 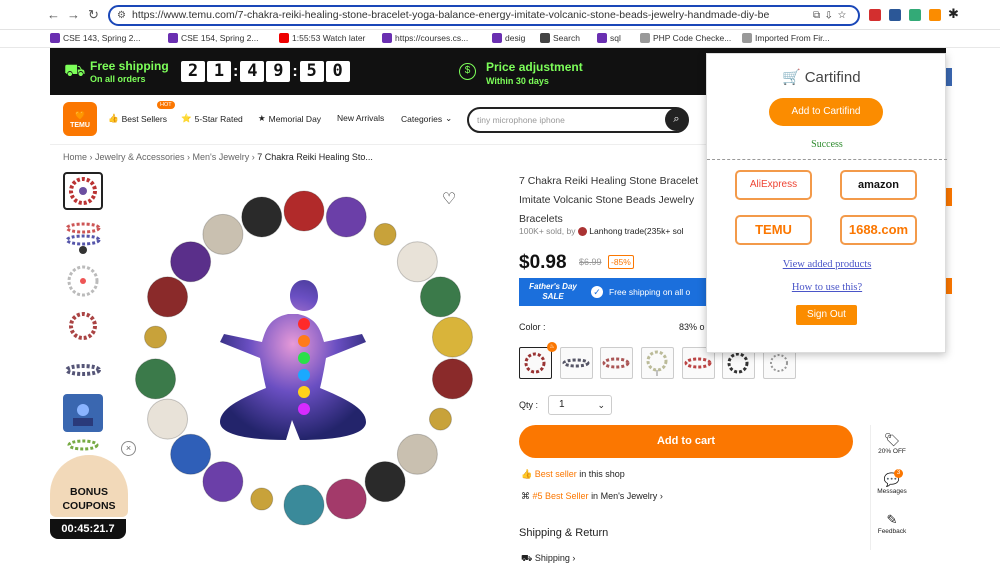 What do you see at coordinates (892, 482) in the screenshot?
I see `rail-messages: 💬 3 Messages` at bounding box center [892, 482].